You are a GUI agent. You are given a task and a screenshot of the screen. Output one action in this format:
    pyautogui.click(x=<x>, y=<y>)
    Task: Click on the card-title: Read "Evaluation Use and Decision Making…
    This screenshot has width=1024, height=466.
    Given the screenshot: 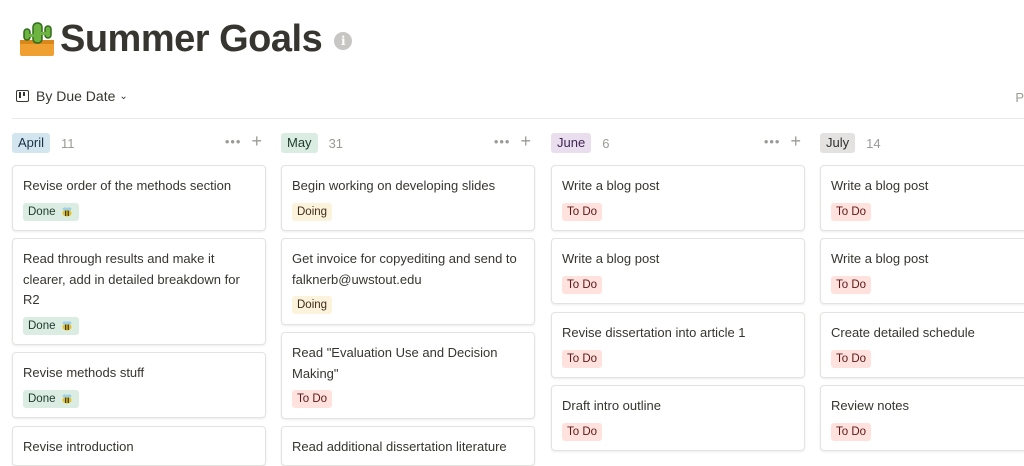 What is the action you would take?
    pyautogui.click(x=395, y=363)
    